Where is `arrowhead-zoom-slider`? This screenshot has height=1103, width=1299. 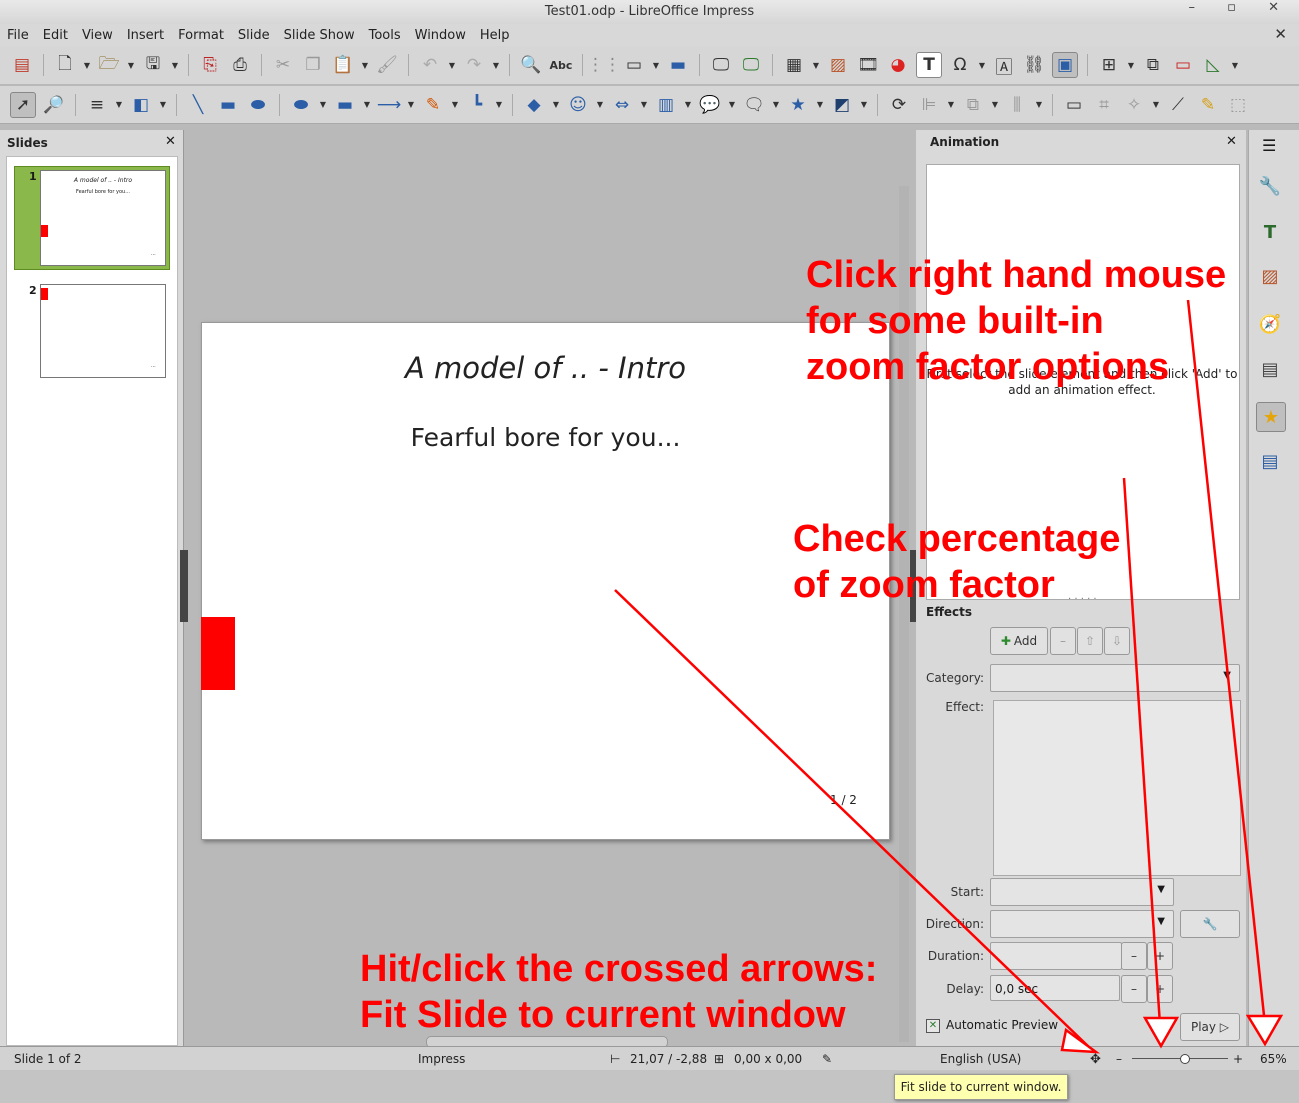
arrowhead-zoom-slider is located at coordinates (1161, 1032).